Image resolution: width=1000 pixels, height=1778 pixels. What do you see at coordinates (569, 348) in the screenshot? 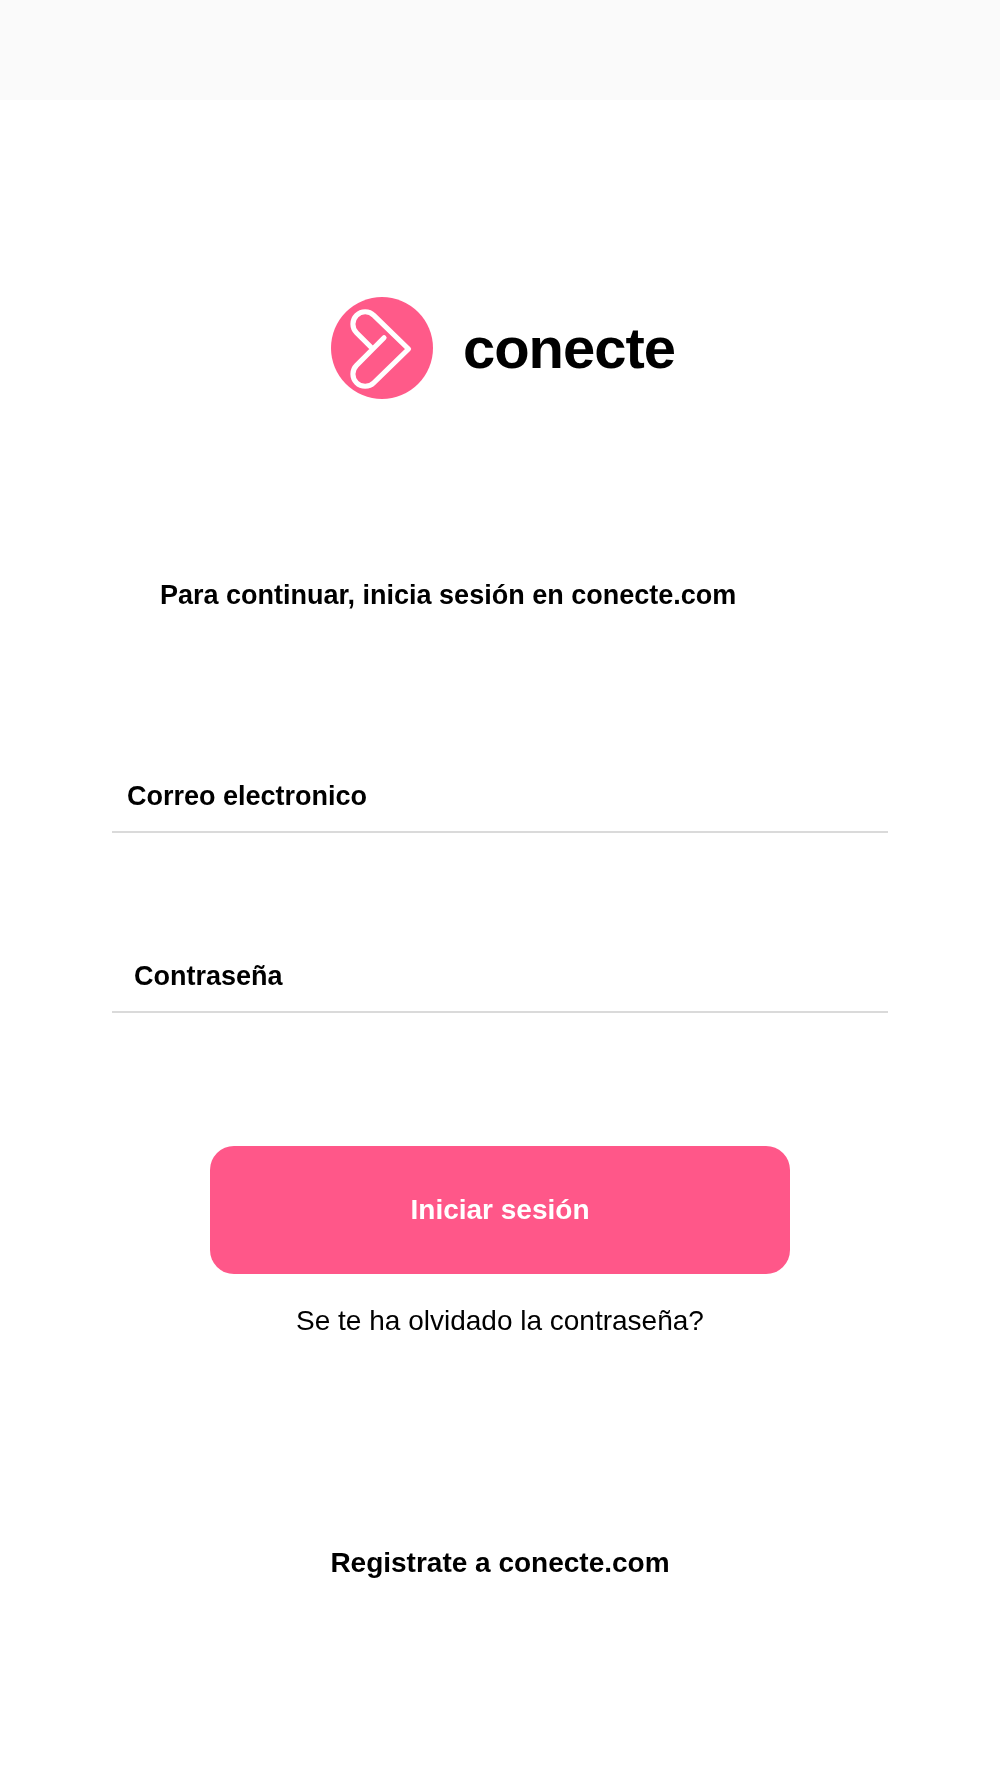
I see `logo-wordmark: conecte` at bounding box center [569, 348].